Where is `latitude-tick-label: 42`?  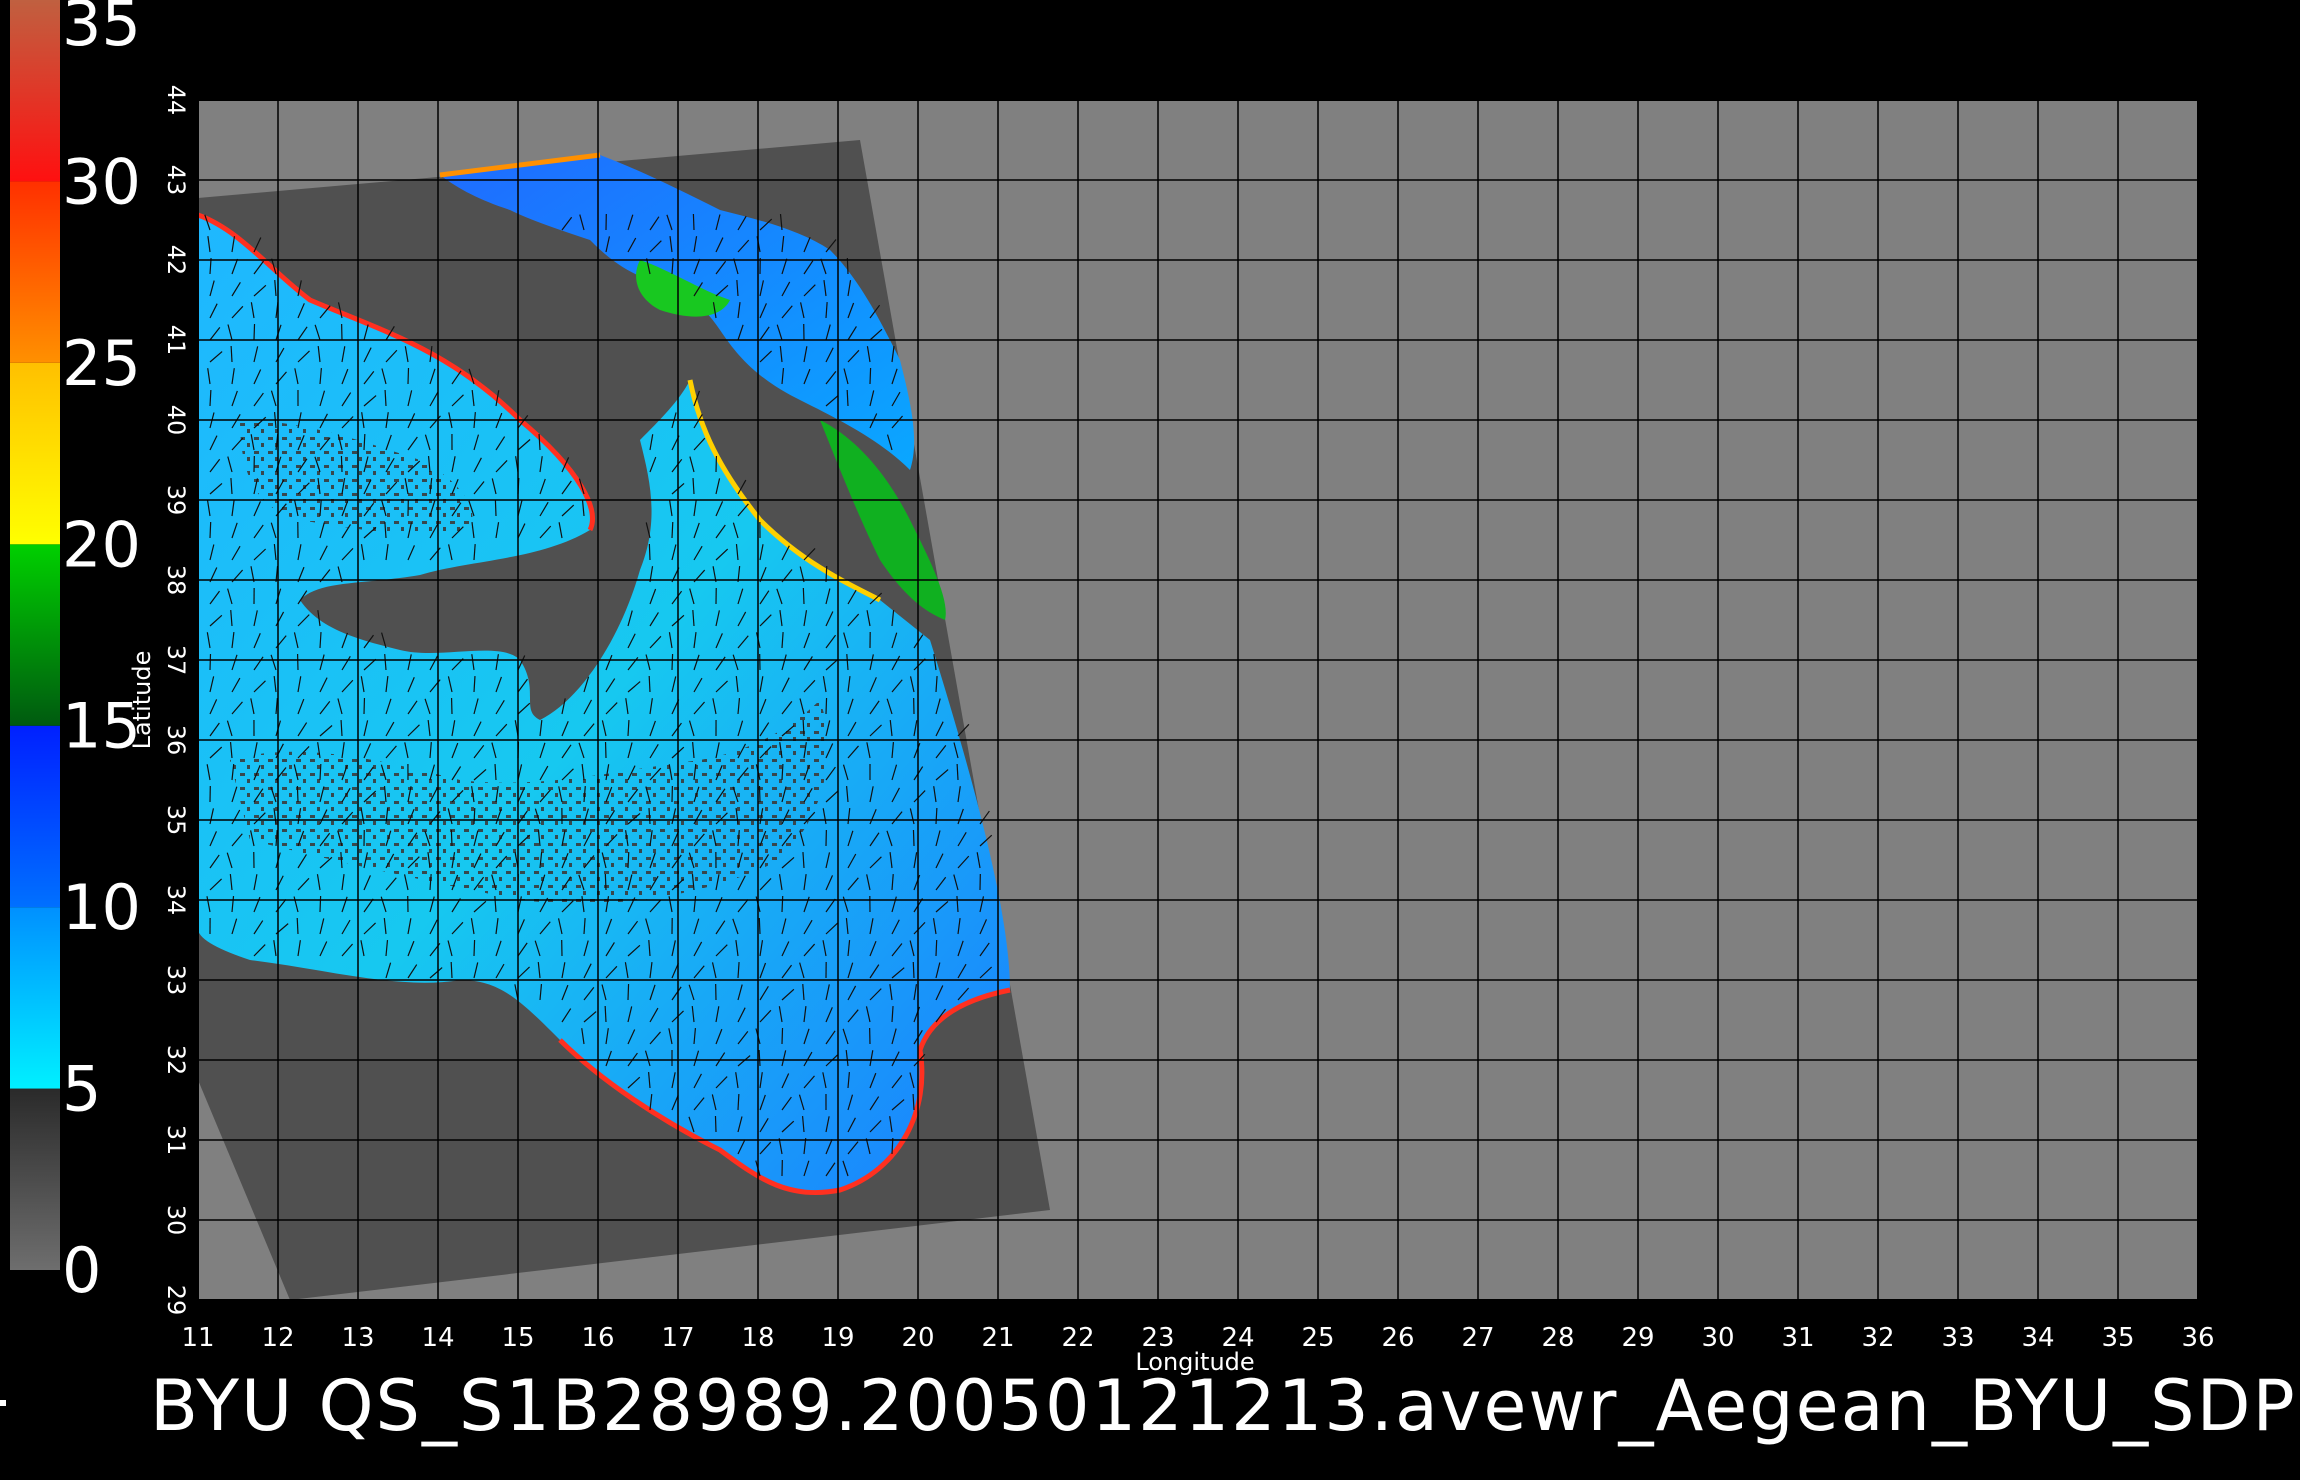
latitude-tick-label: 42 is located at coordinates (176, 260).